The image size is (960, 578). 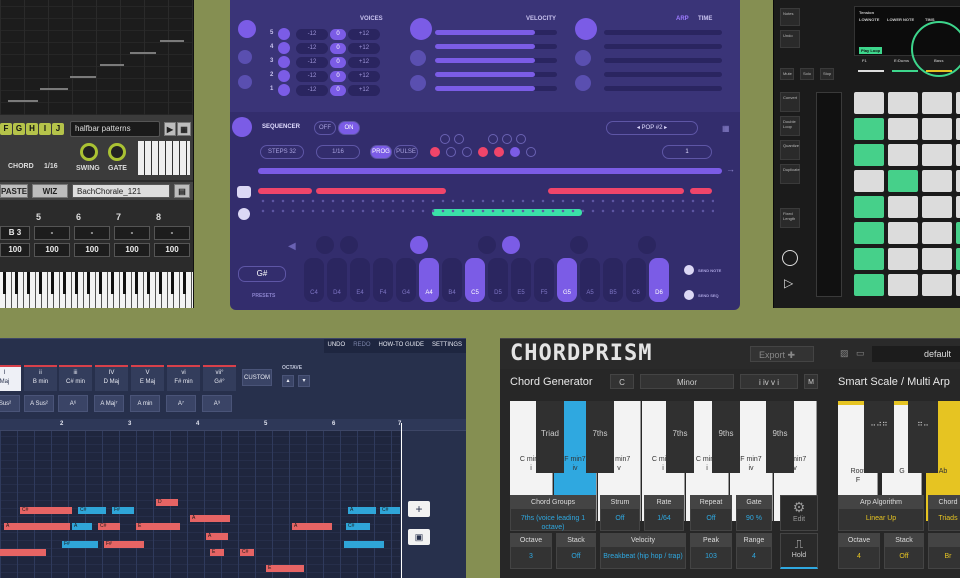 I want to click on extra-param: Br, so click(x=944, y=551).